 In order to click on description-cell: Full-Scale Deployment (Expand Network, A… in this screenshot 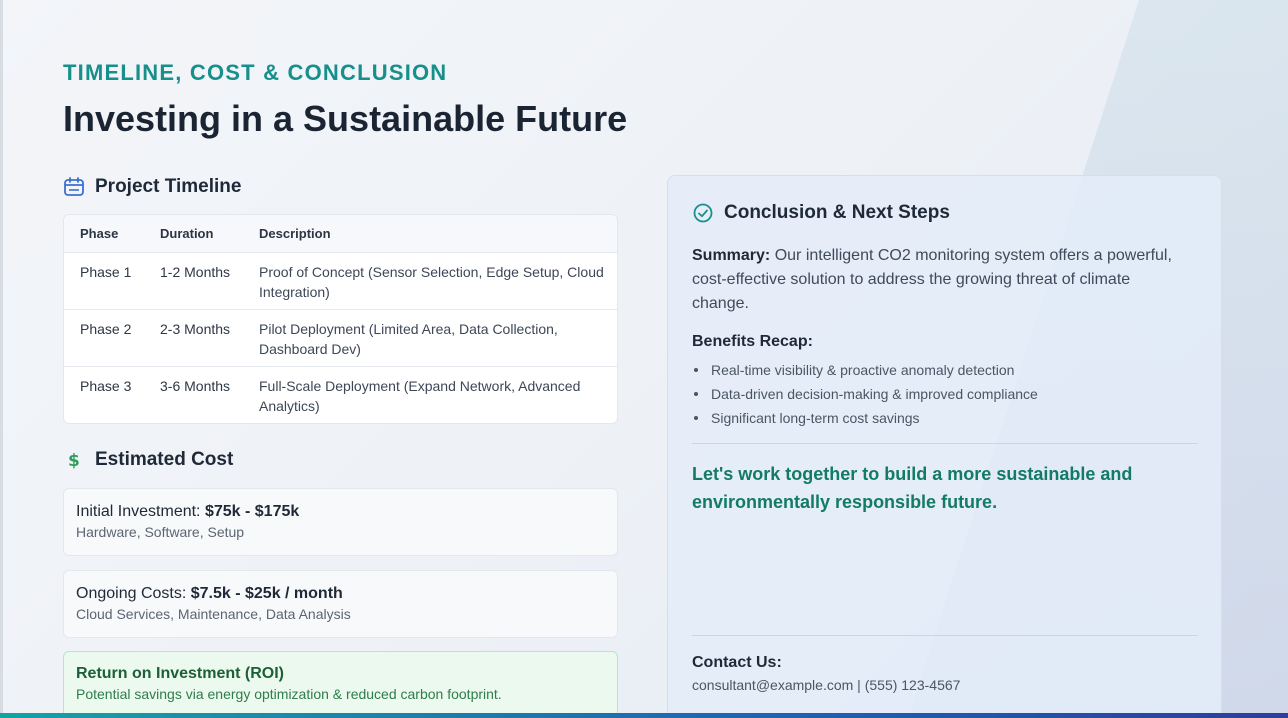, I will do `click(420, 396)`.